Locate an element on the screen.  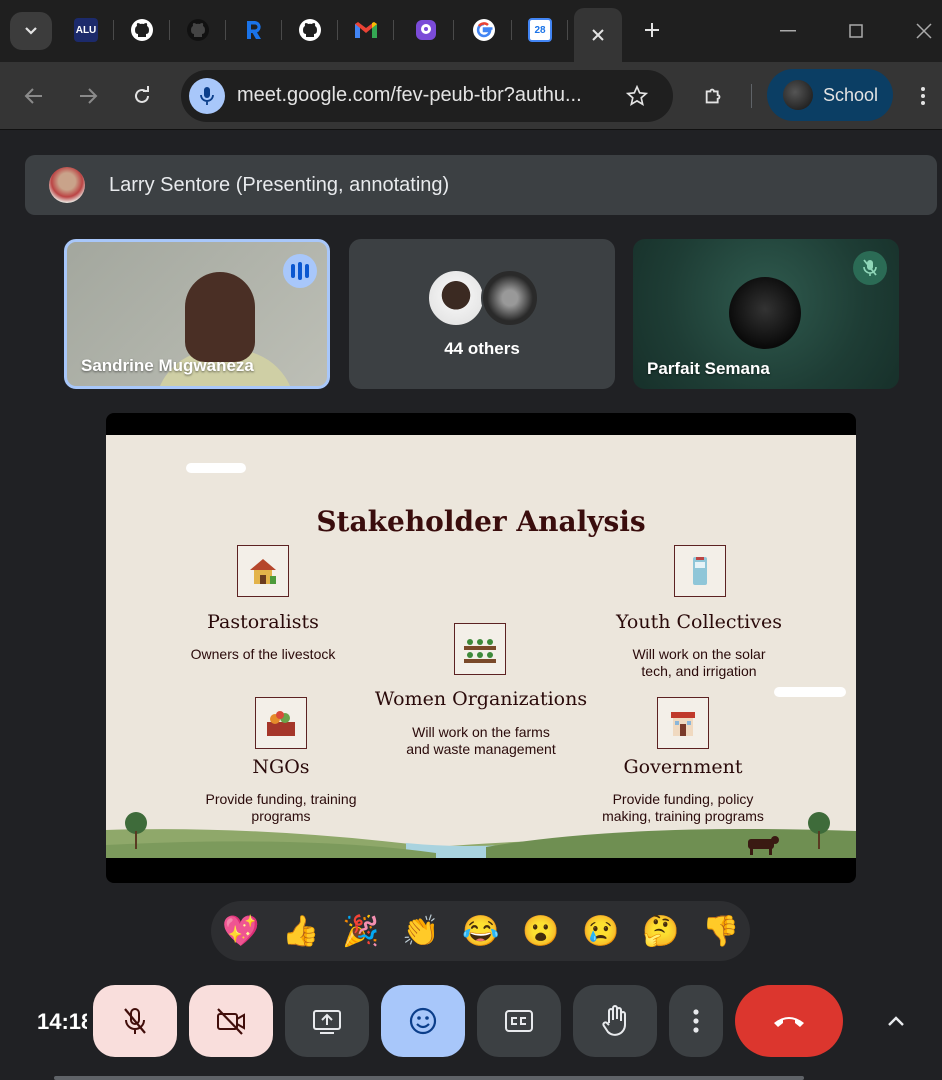
pastoralists-desc: Owners of the livestock is located at coordinates (263, 654).